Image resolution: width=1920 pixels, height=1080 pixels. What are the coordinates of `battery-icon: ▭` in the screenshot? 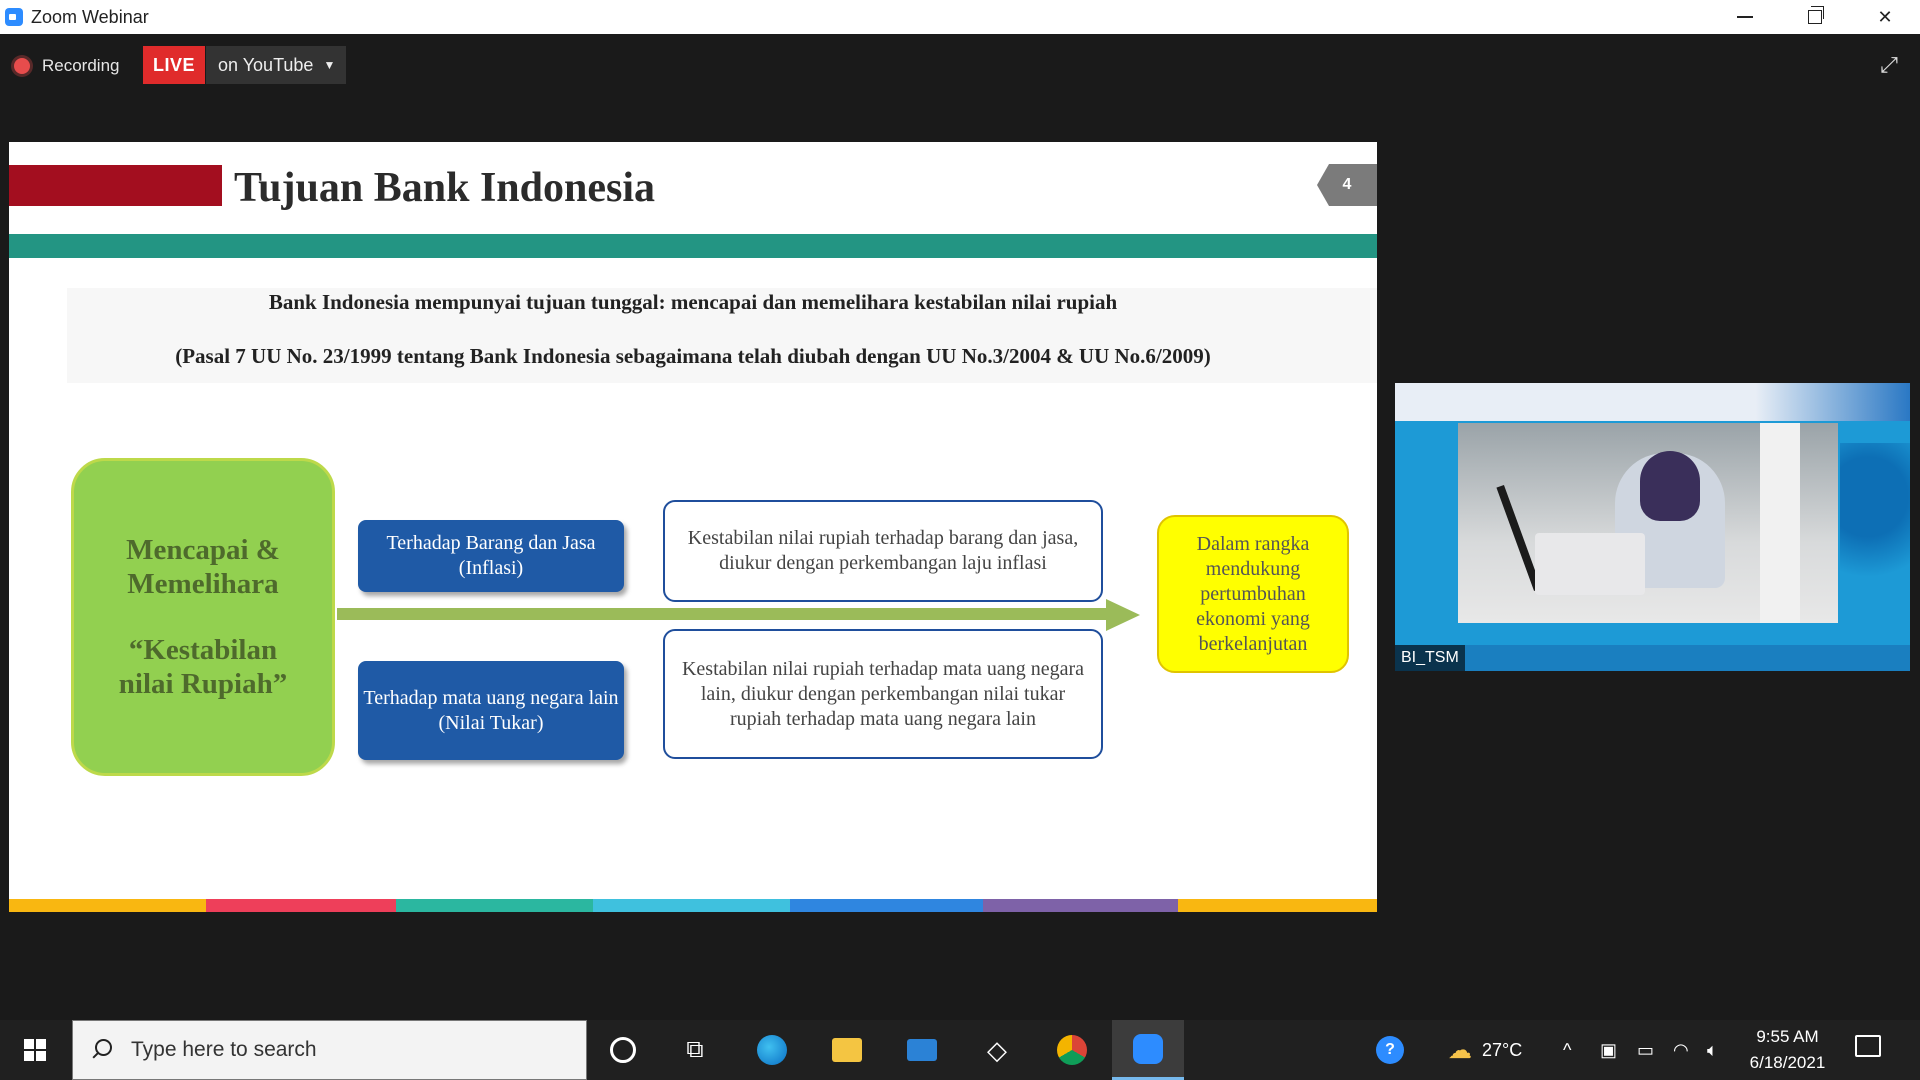 It's located at (1646, 1049).